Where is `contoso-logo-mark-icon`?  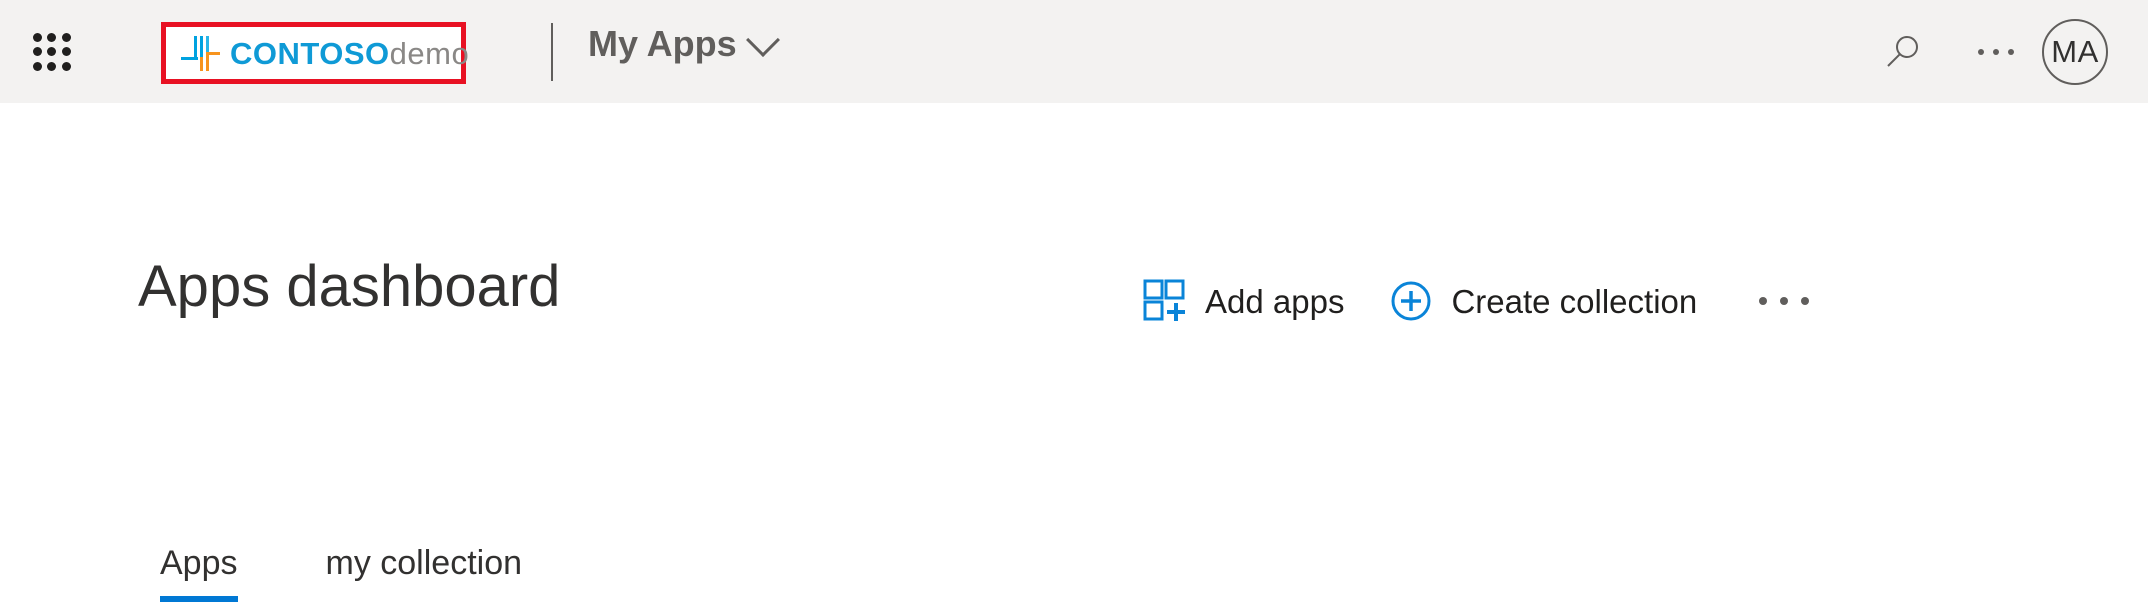
contoso-logo-mark-icon is located at coordinates (200, 53).